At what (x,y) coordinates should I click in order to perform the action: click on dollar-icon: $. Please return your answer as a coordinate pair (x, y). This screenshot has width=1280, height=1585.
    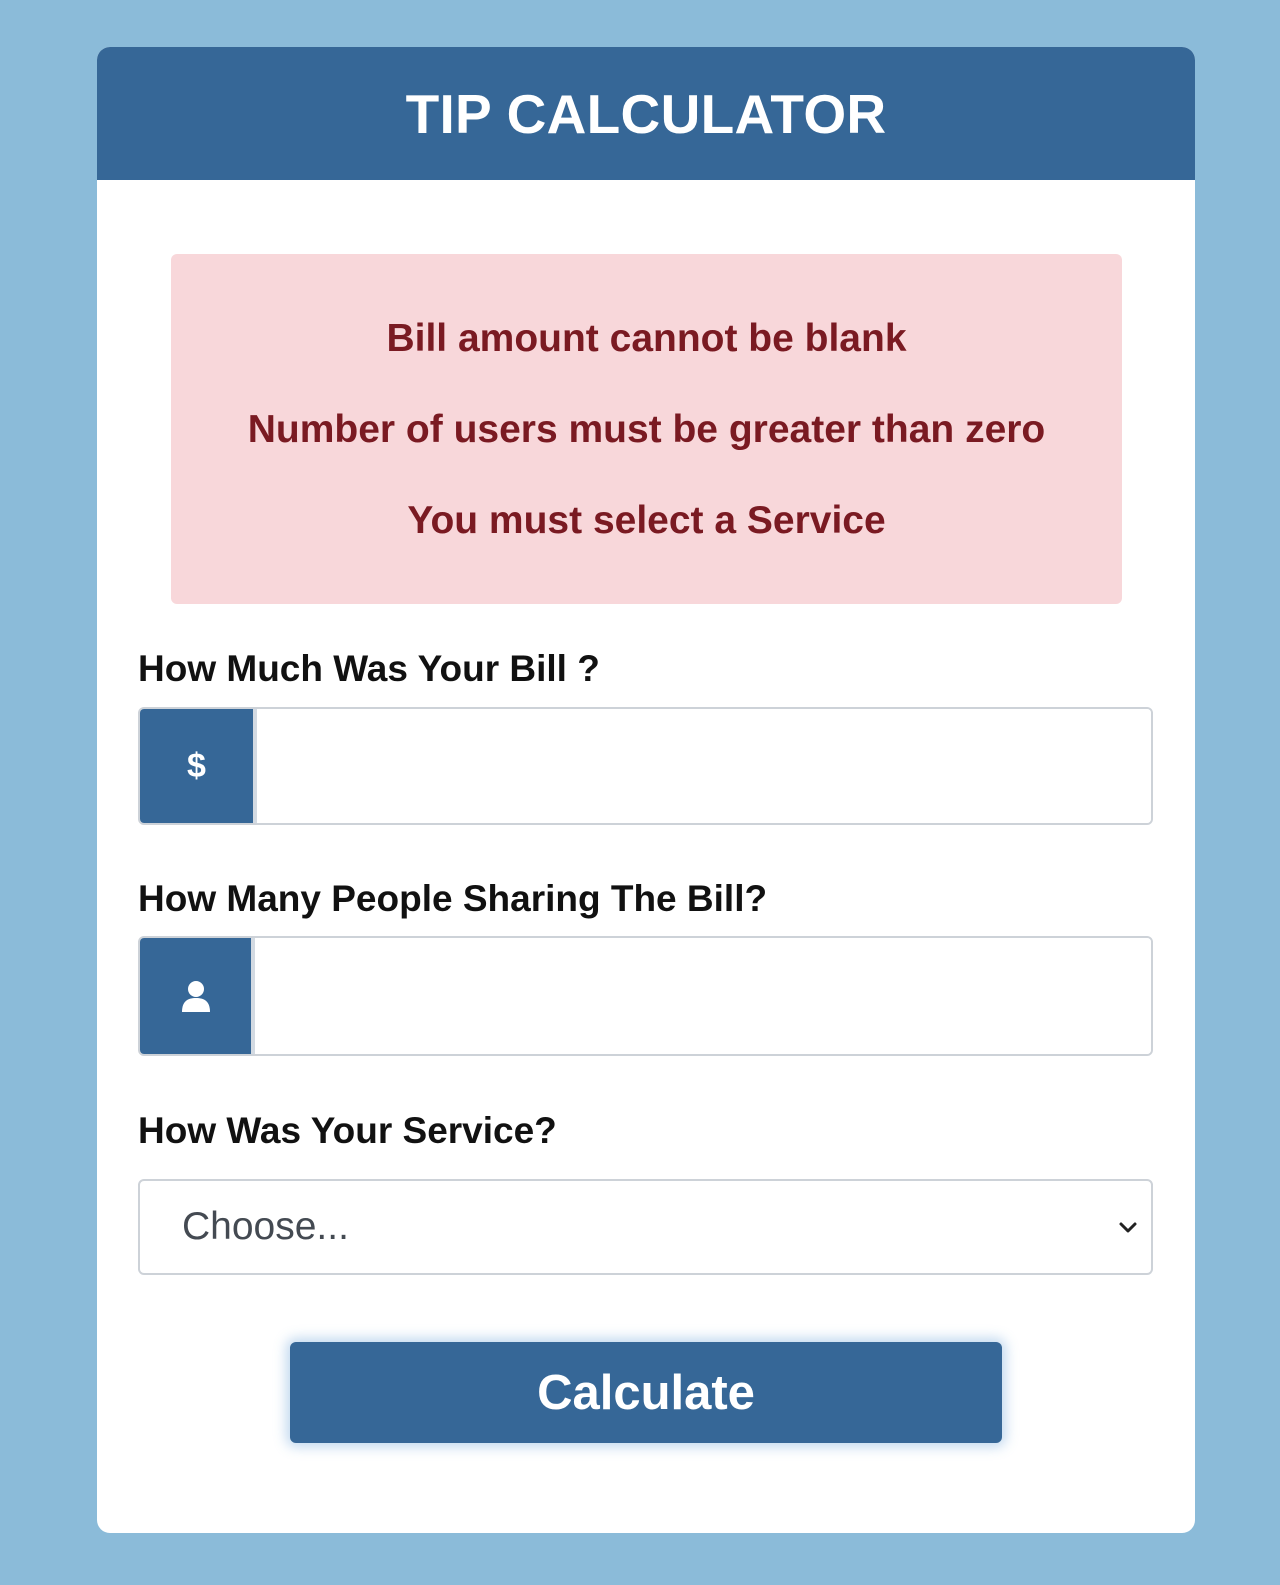
    Looking at the image, I should click on (198, 766).